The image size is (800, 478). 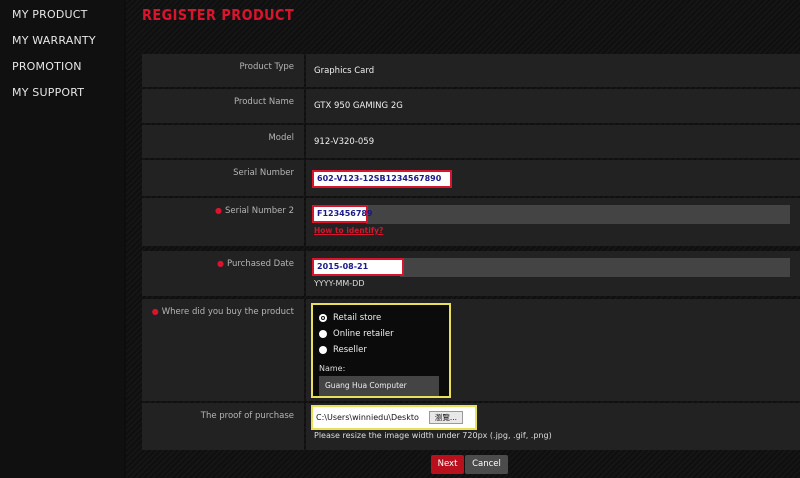 I want to click on model-value: 912-V320-059, so click(x=553, y=141).